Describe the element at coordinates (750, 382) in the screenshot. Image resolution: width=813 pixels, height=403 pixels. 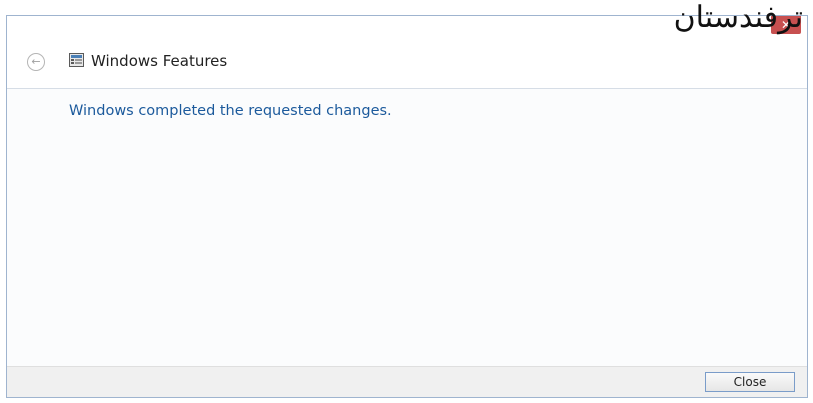
I see `close-button: Close` at that location.